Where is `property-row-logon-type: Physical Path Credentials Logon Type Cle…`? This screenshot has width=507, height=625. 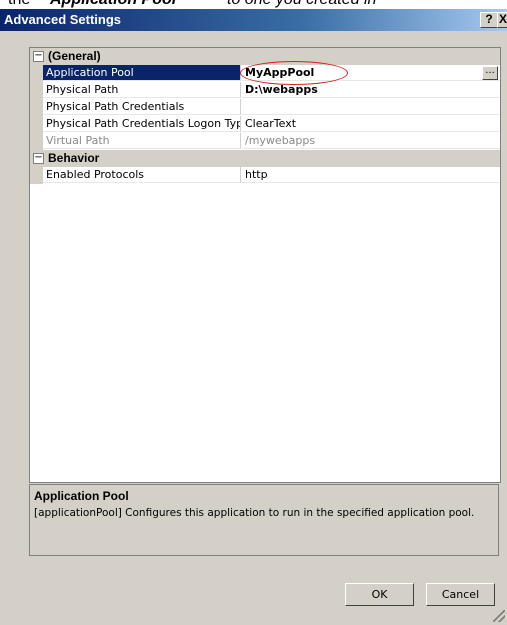 property-row-logon-type: Physical Path Credentials Logon Type Cle… is located at coordinates (265, 124).